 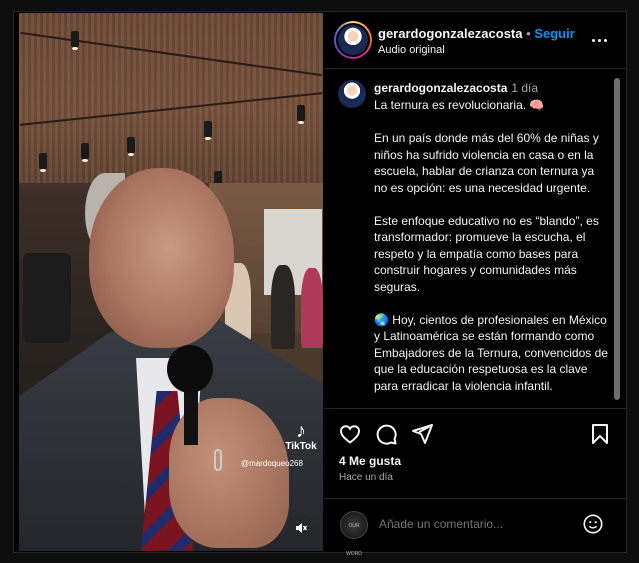 I want to click on scrollbar-thumb, so click(x=617, y=239).